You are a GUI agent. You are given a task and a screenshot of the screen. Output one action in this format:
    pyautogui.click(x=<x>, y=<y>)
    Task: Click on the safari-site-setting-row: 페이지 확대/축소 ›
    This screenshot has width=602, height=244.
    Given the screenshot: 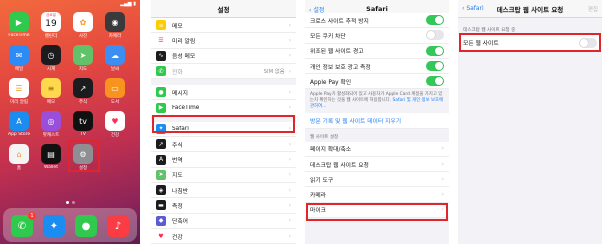 What is the action you would take?
    pyautogui.click(x=377, y=149)
    